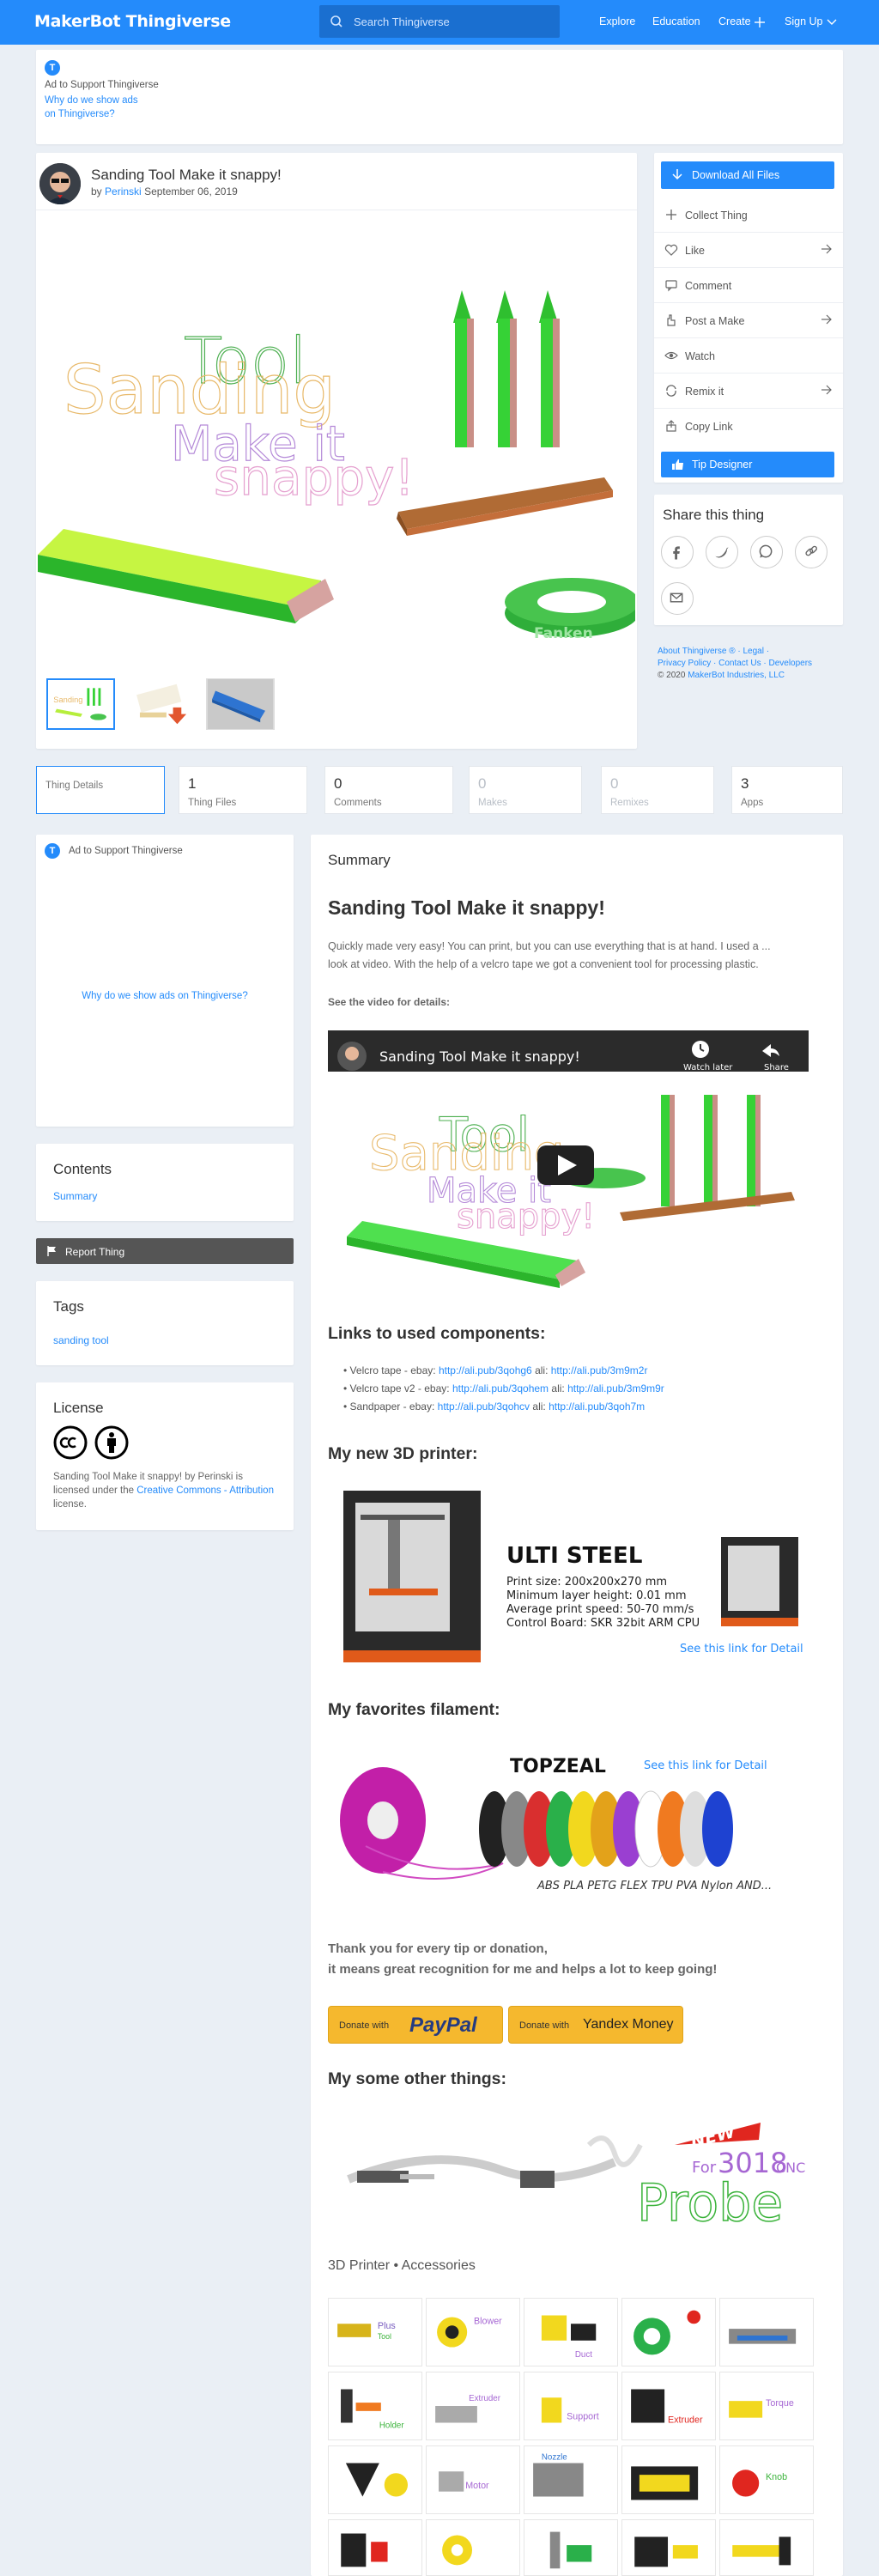  What do you see at coordinates (68, 1306) in the screenshot?
I see `tags-title: Tags` at bounding box center [68, 1306].